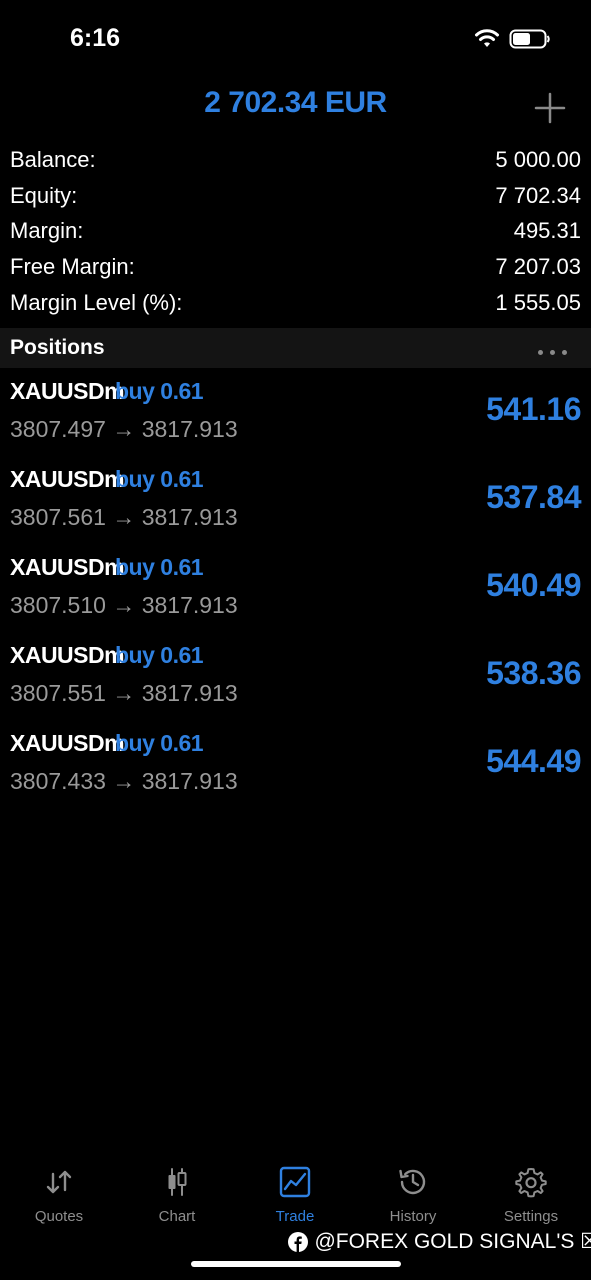 Image resolution: width=591 pixels, height=1280 pixels. Describe the element at coordinates (550, 108) in the screenshot. I see `add-position-button` at that location.